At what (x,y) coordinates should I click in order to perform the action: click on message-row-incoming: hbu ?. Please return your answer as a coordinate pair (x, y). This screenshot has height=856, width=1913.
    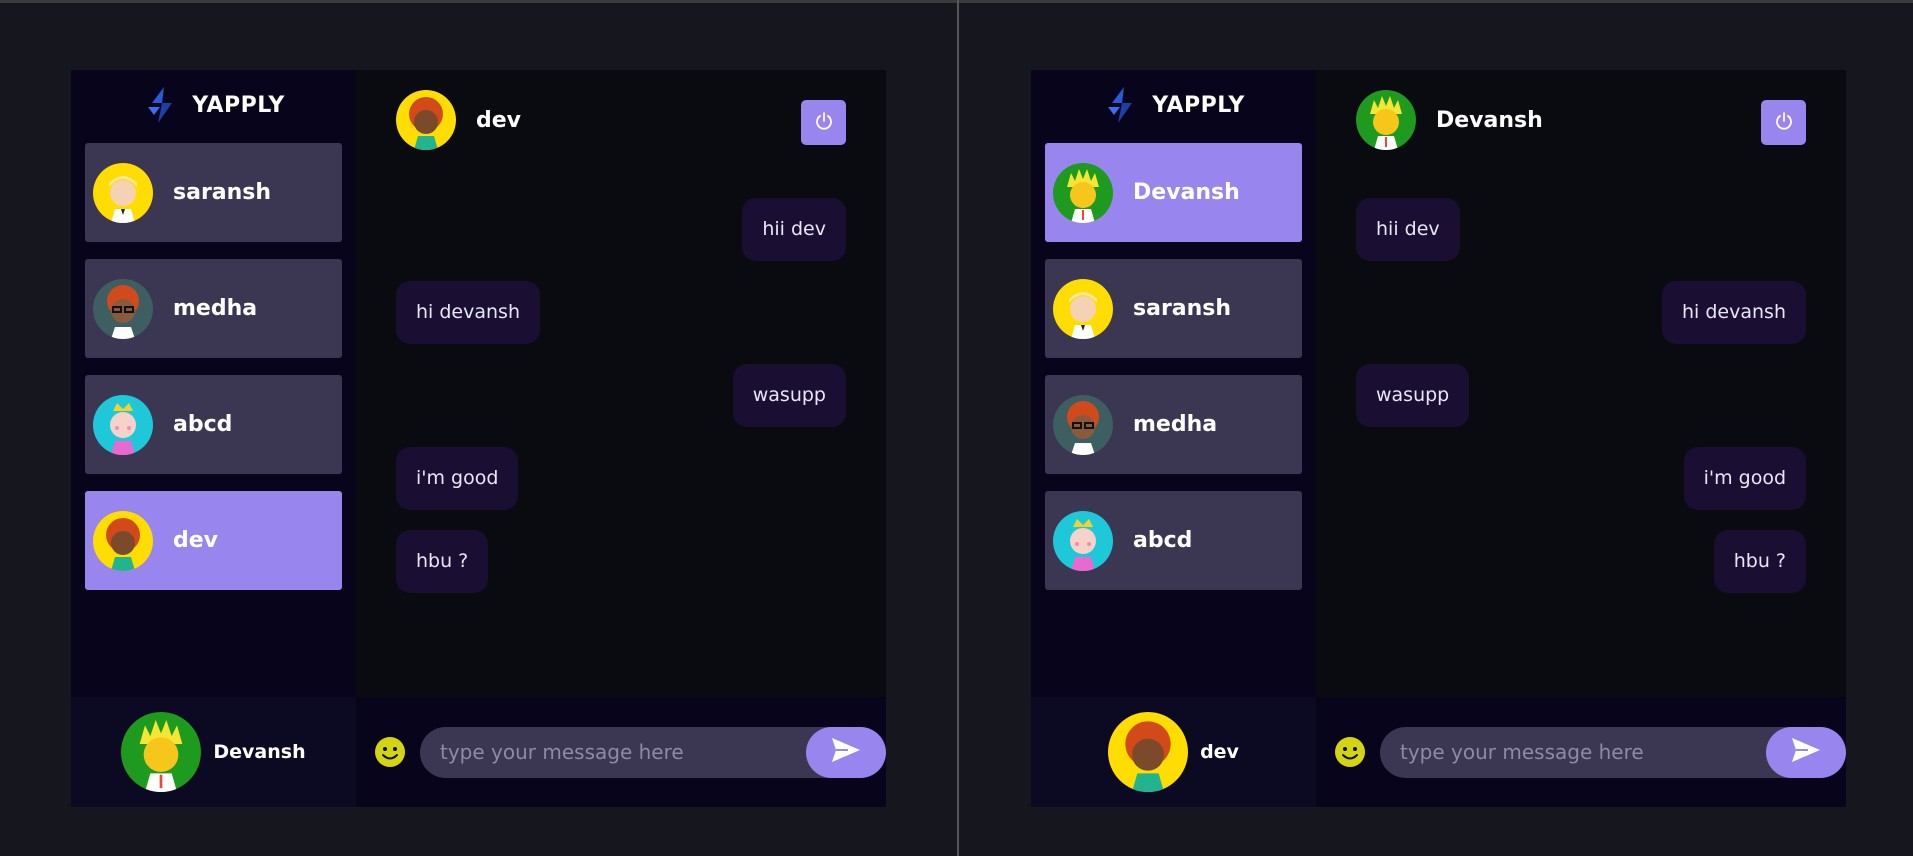
    Looking at the image, I should click on (621, 561).